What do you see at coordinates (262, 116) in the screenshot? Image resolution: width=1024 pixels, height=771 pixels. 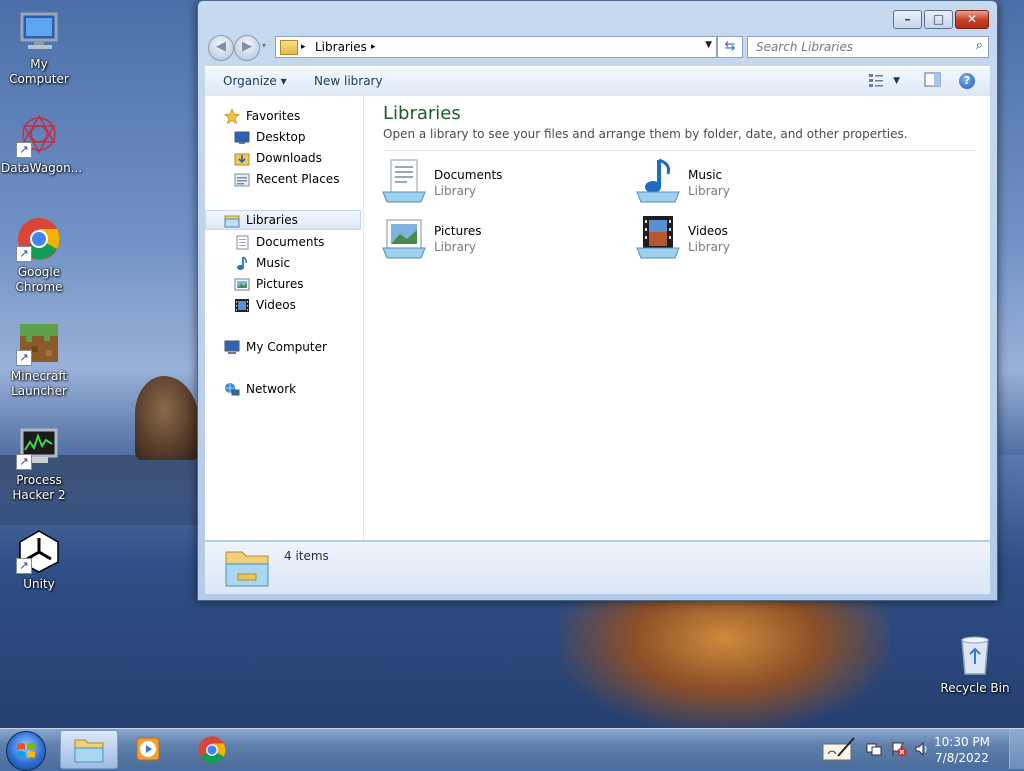 I see `nav-favorites: Favorites` at bounding box center [262, 116].